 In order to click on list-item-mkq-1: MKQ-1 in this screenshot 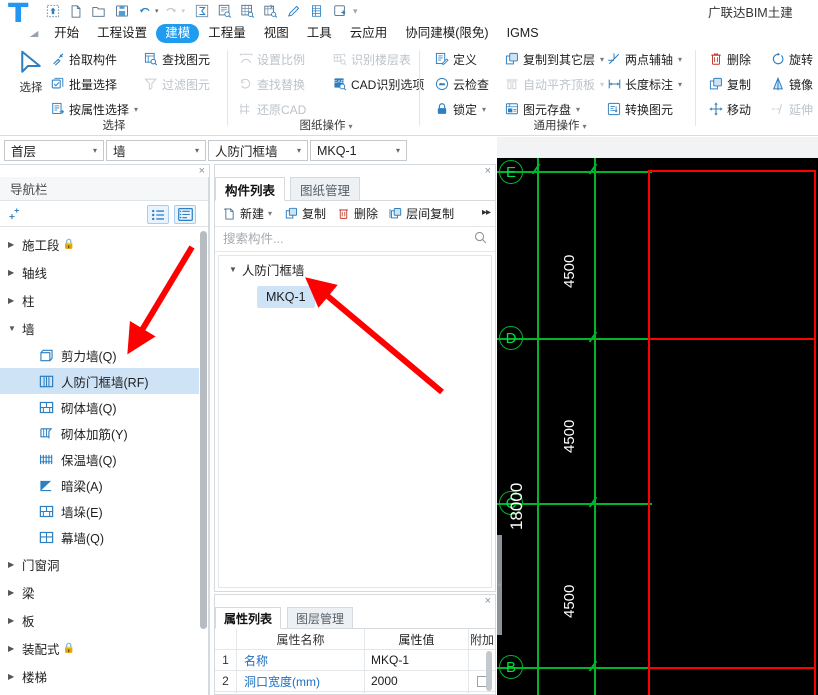, I will do `click(286, 297)`.